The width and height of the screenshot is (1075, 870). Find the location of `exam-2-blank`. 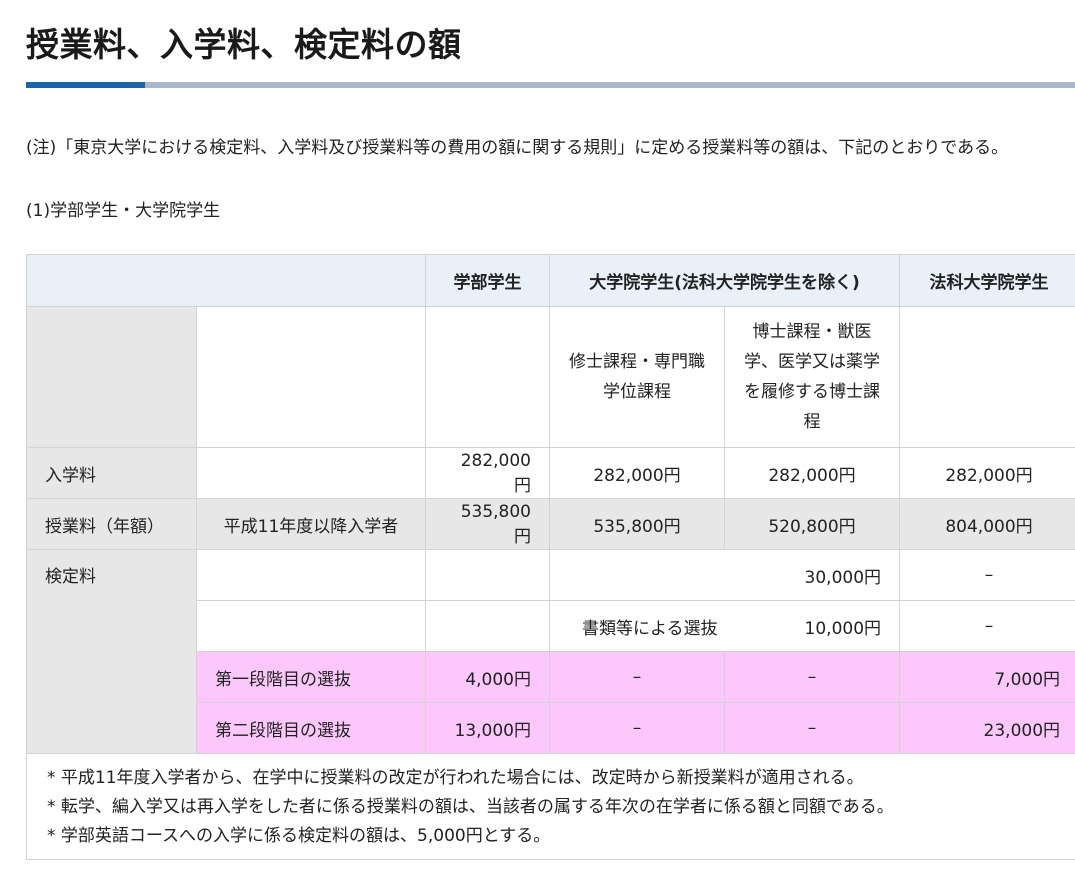

exam-2-blank is located at coordinates (311, 626).